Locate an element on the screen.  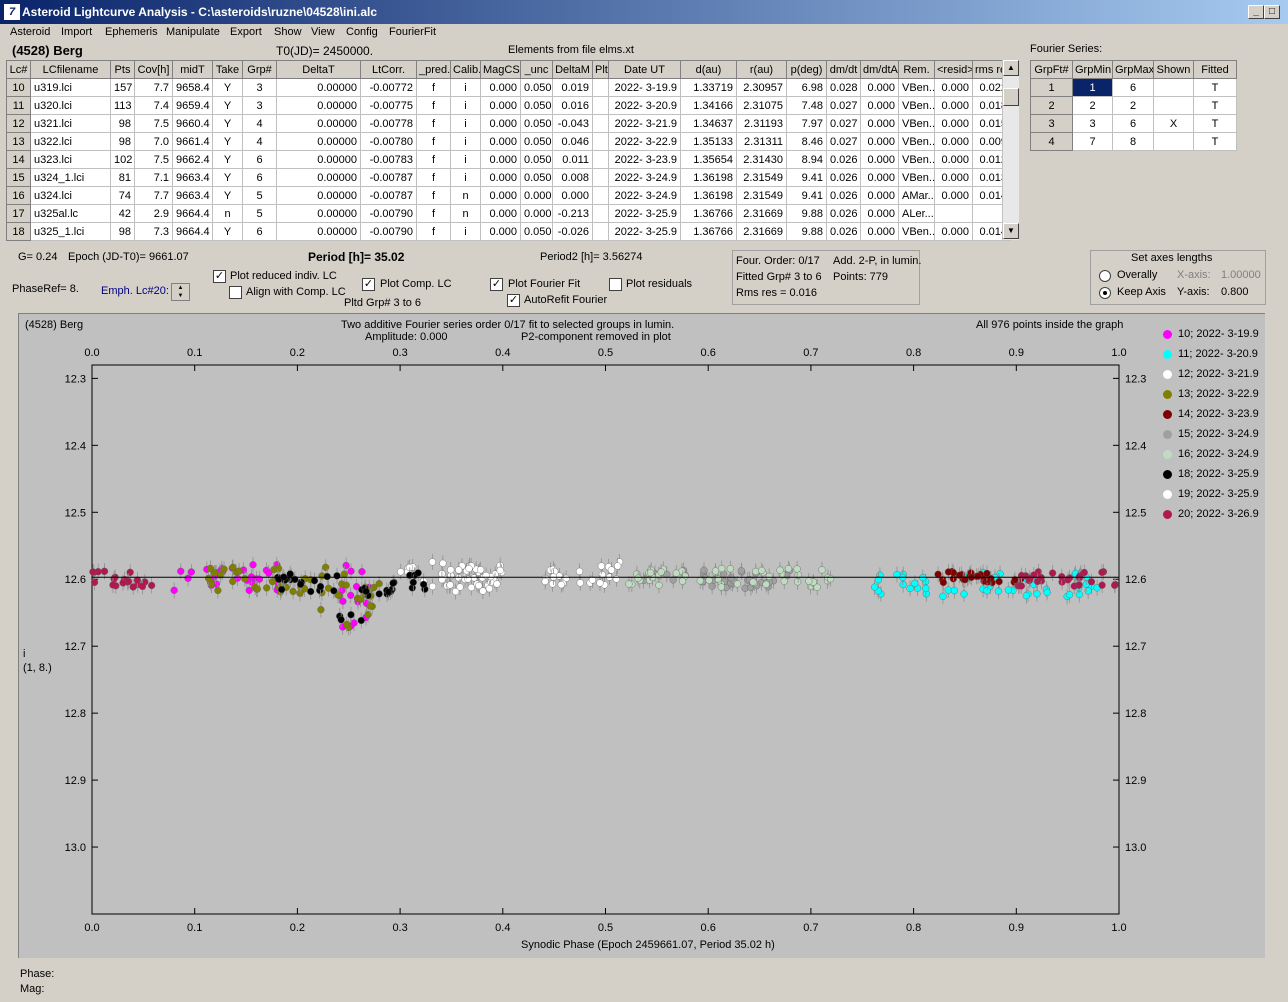
table-cell: -0.00778 is located at coordinates (388, 123).